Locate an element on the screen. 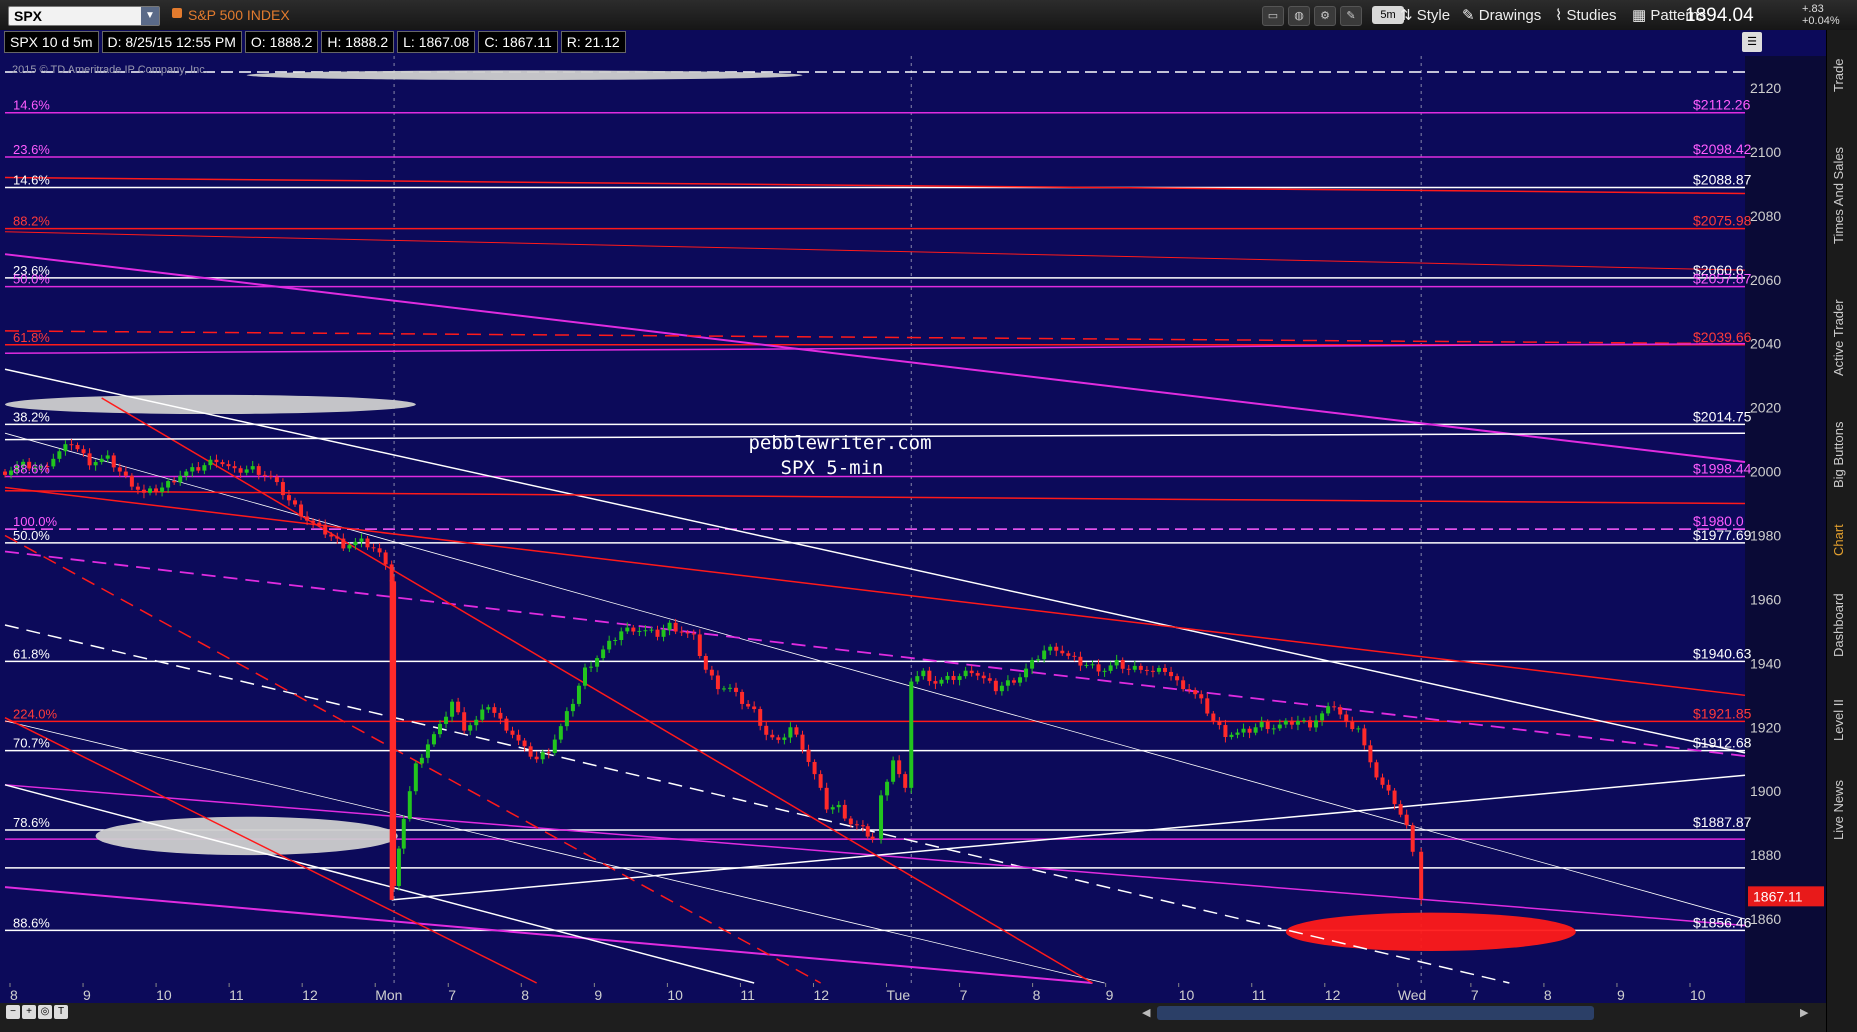 This screenshot has width=1857, height=1032. tab-big-buttons: Big Buttons is located at coordinates (1842, 455).